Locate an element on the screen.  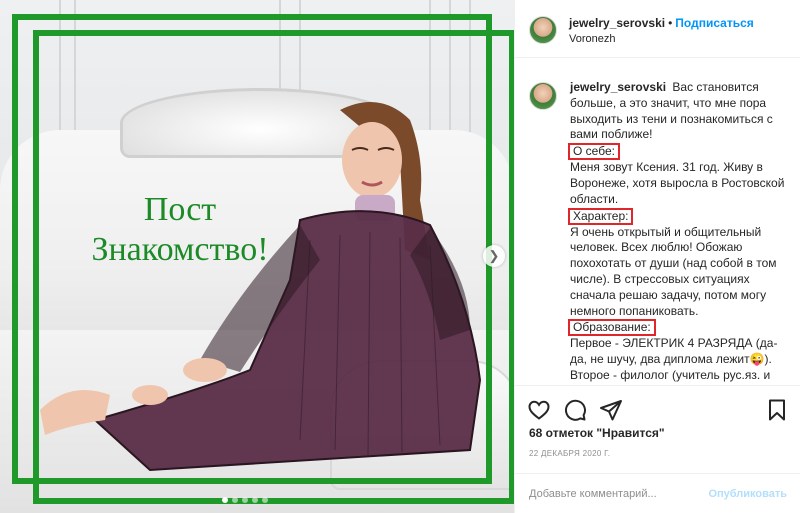
post-overlay-title: Пост Знакомство! is located at coordinates (180, 230).